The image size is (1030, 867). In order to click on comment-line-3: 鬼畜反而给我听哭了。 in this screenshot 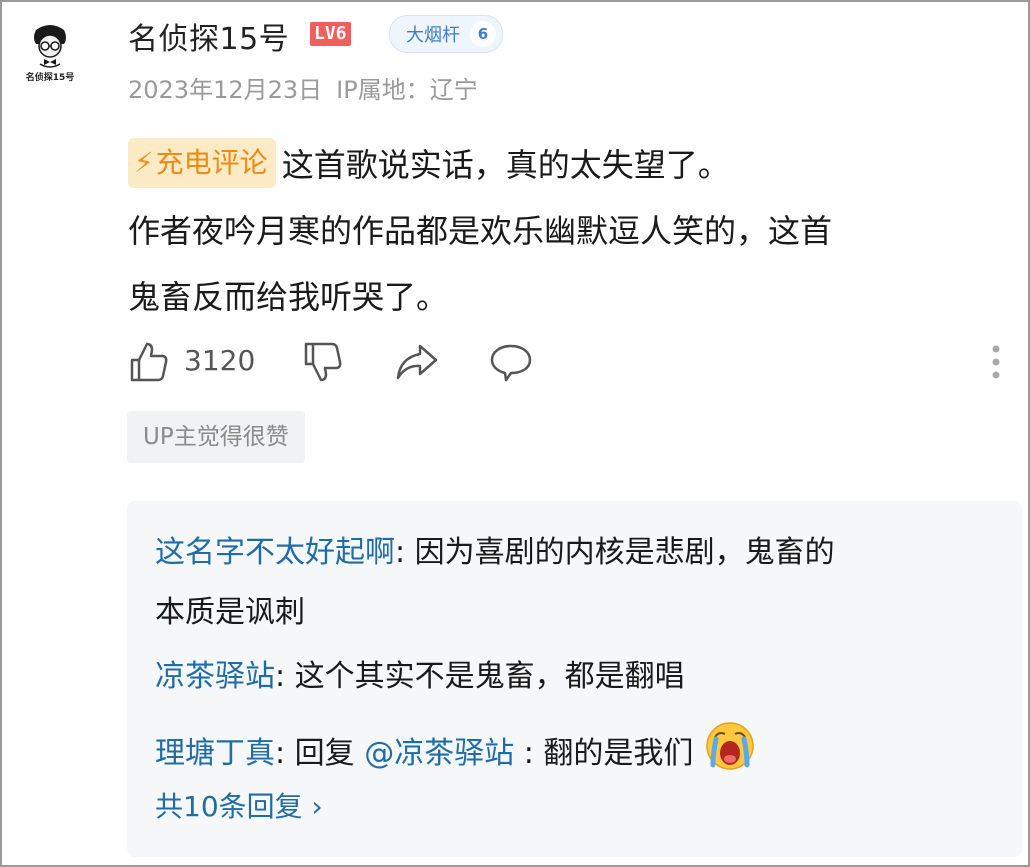, I will do `click(288, 297)`.